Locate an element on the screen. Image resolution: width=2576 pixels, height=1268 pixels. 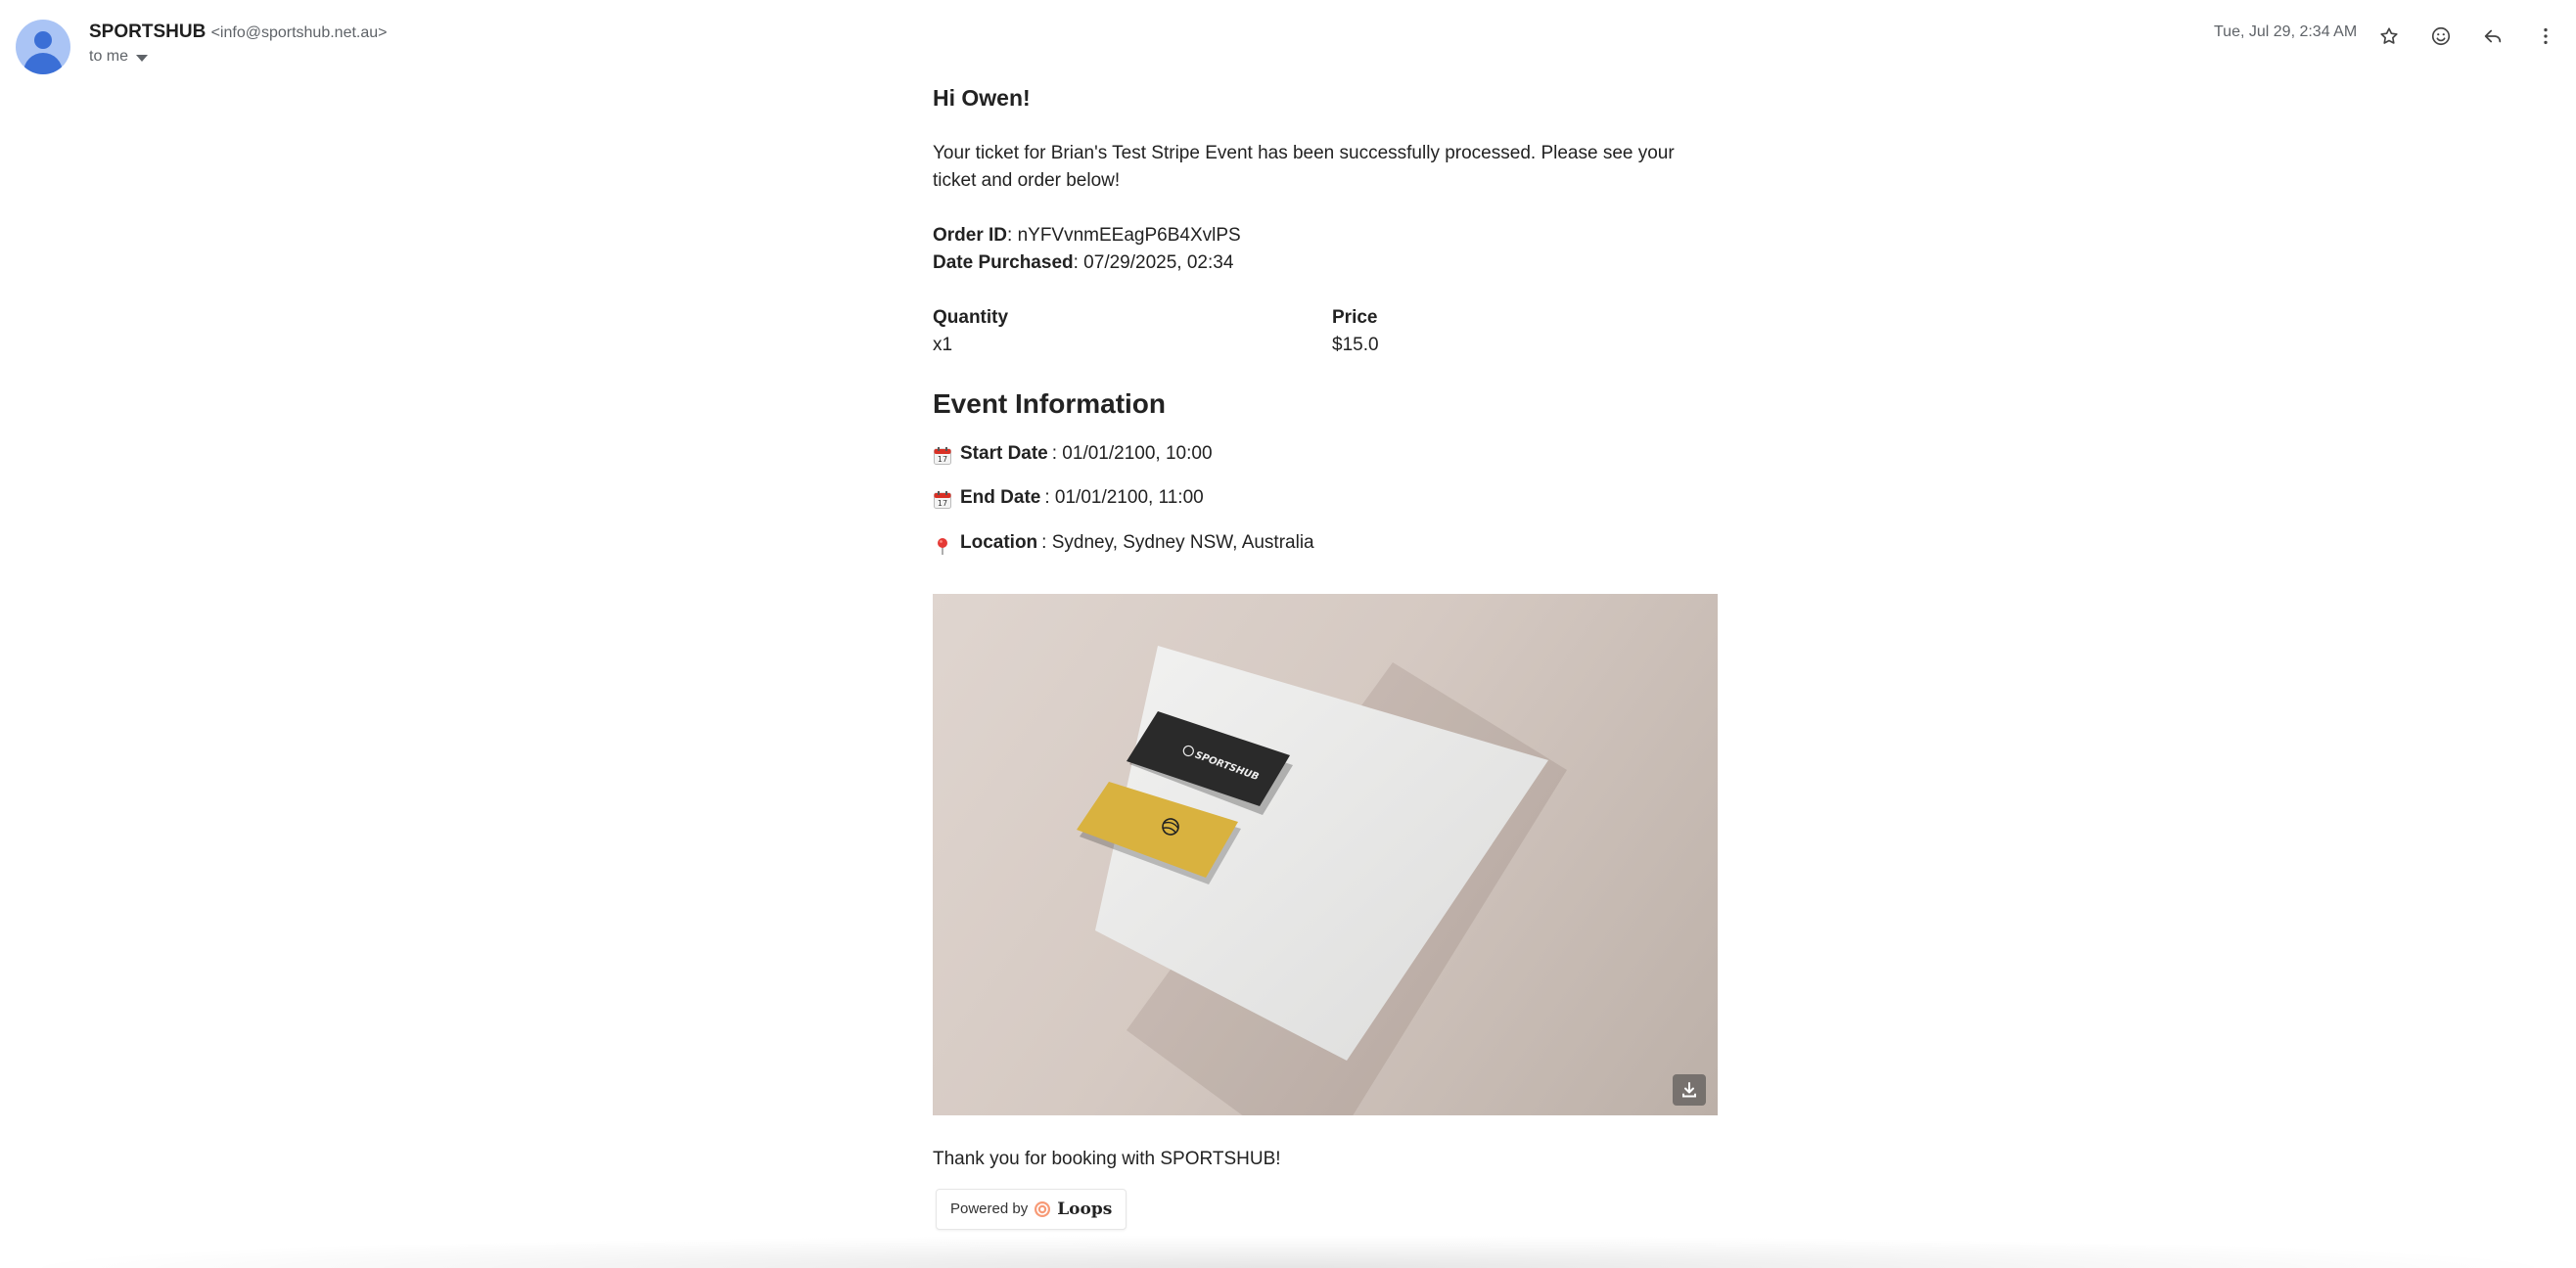
location-pin-icon is located at coordinates (943, 547).